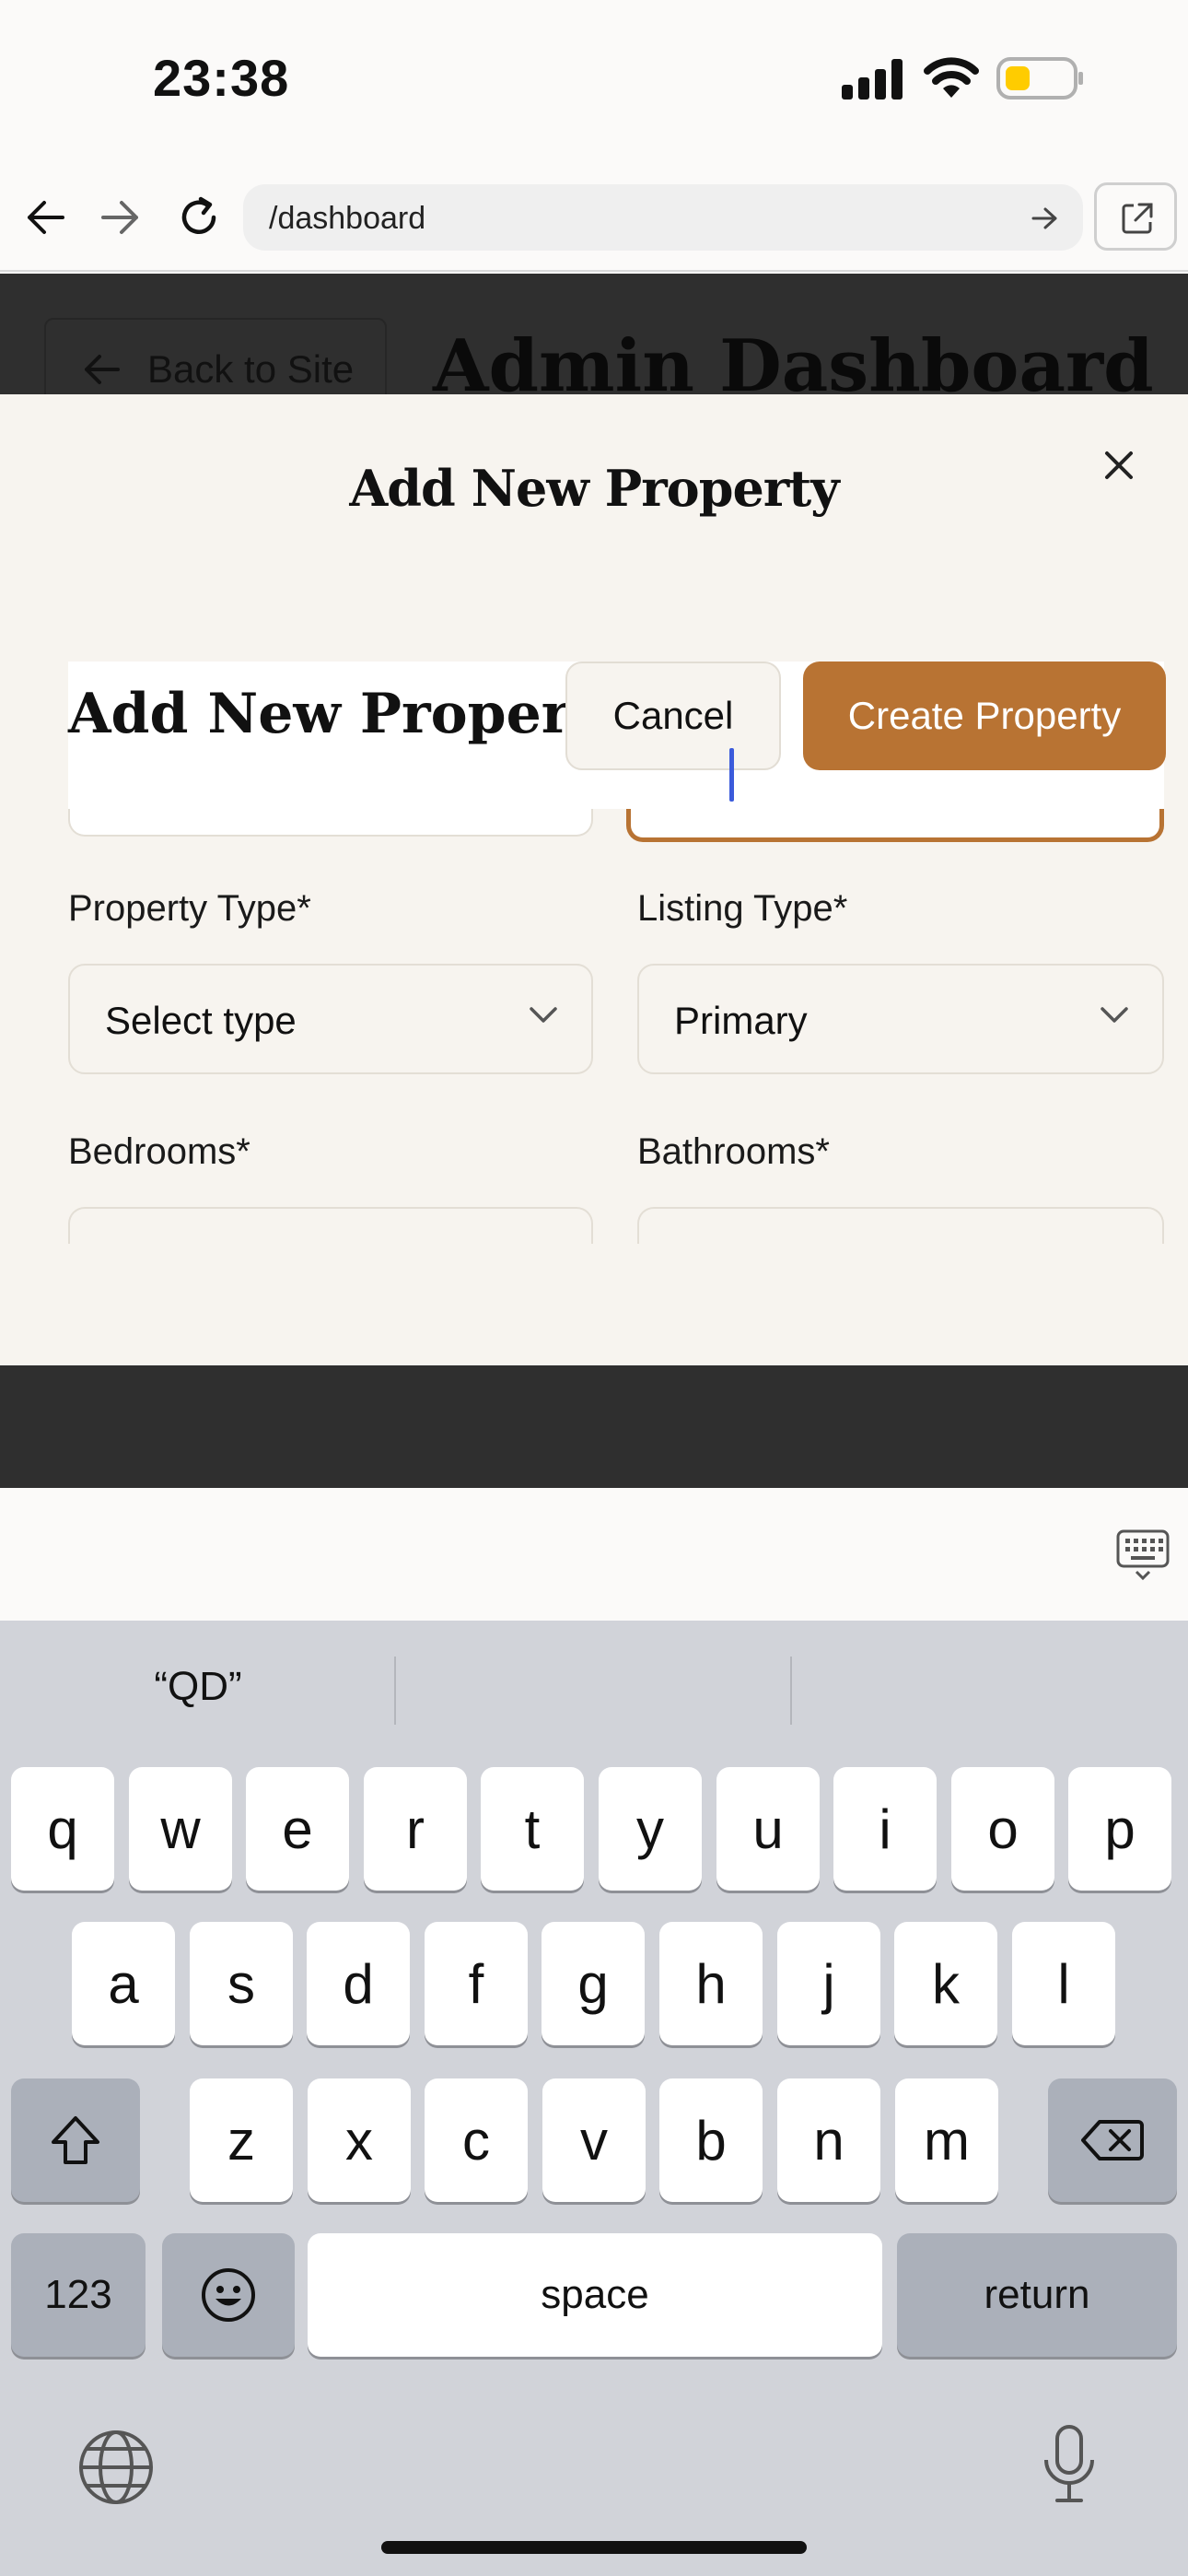 The height and width of the screenshot is (2576, 1188). I want to click on key-a: a, so click(124, 1983).